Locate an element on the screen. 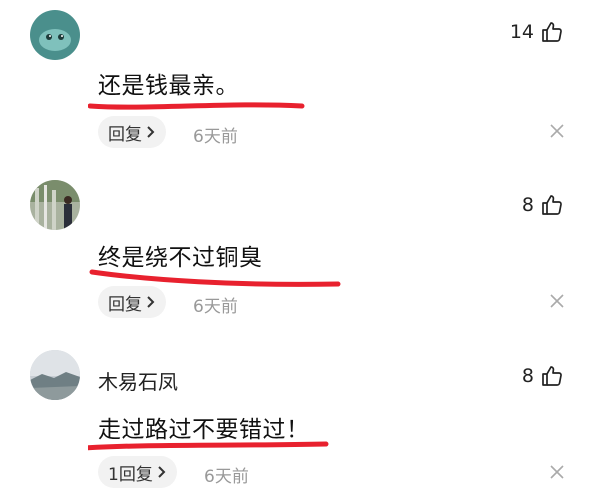 The height and width of the screenshot is (495, 600). like-count: 14 is located at coordinates (521, 32).